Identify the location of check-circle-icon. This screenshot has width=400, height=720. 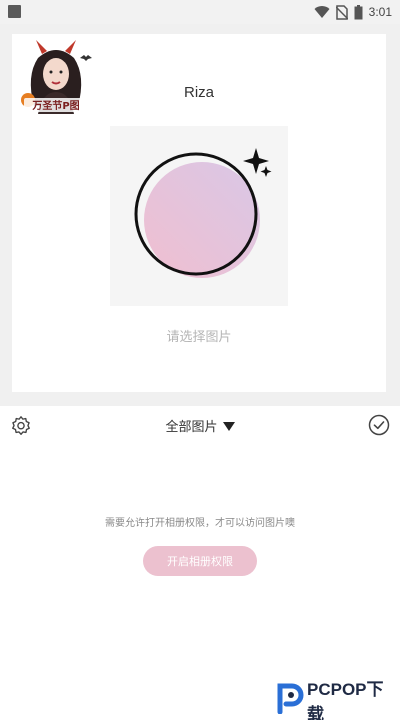
(379, 425).